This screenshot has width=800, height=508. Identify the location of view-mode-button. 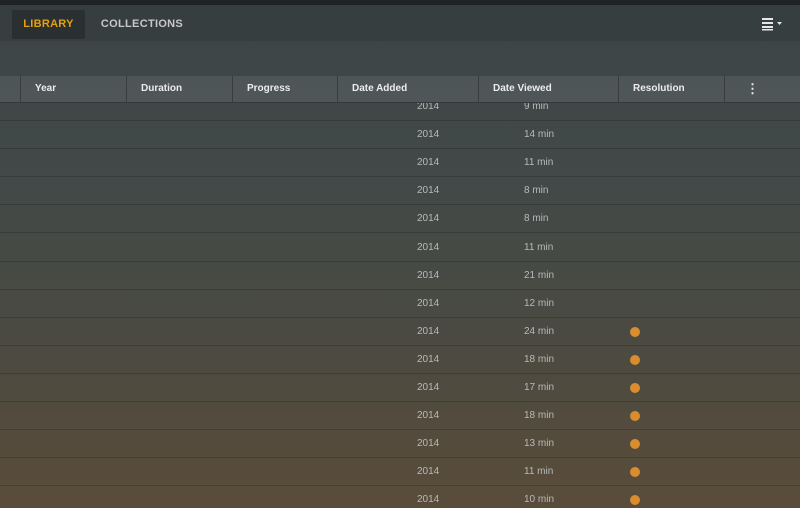
(774, 24).